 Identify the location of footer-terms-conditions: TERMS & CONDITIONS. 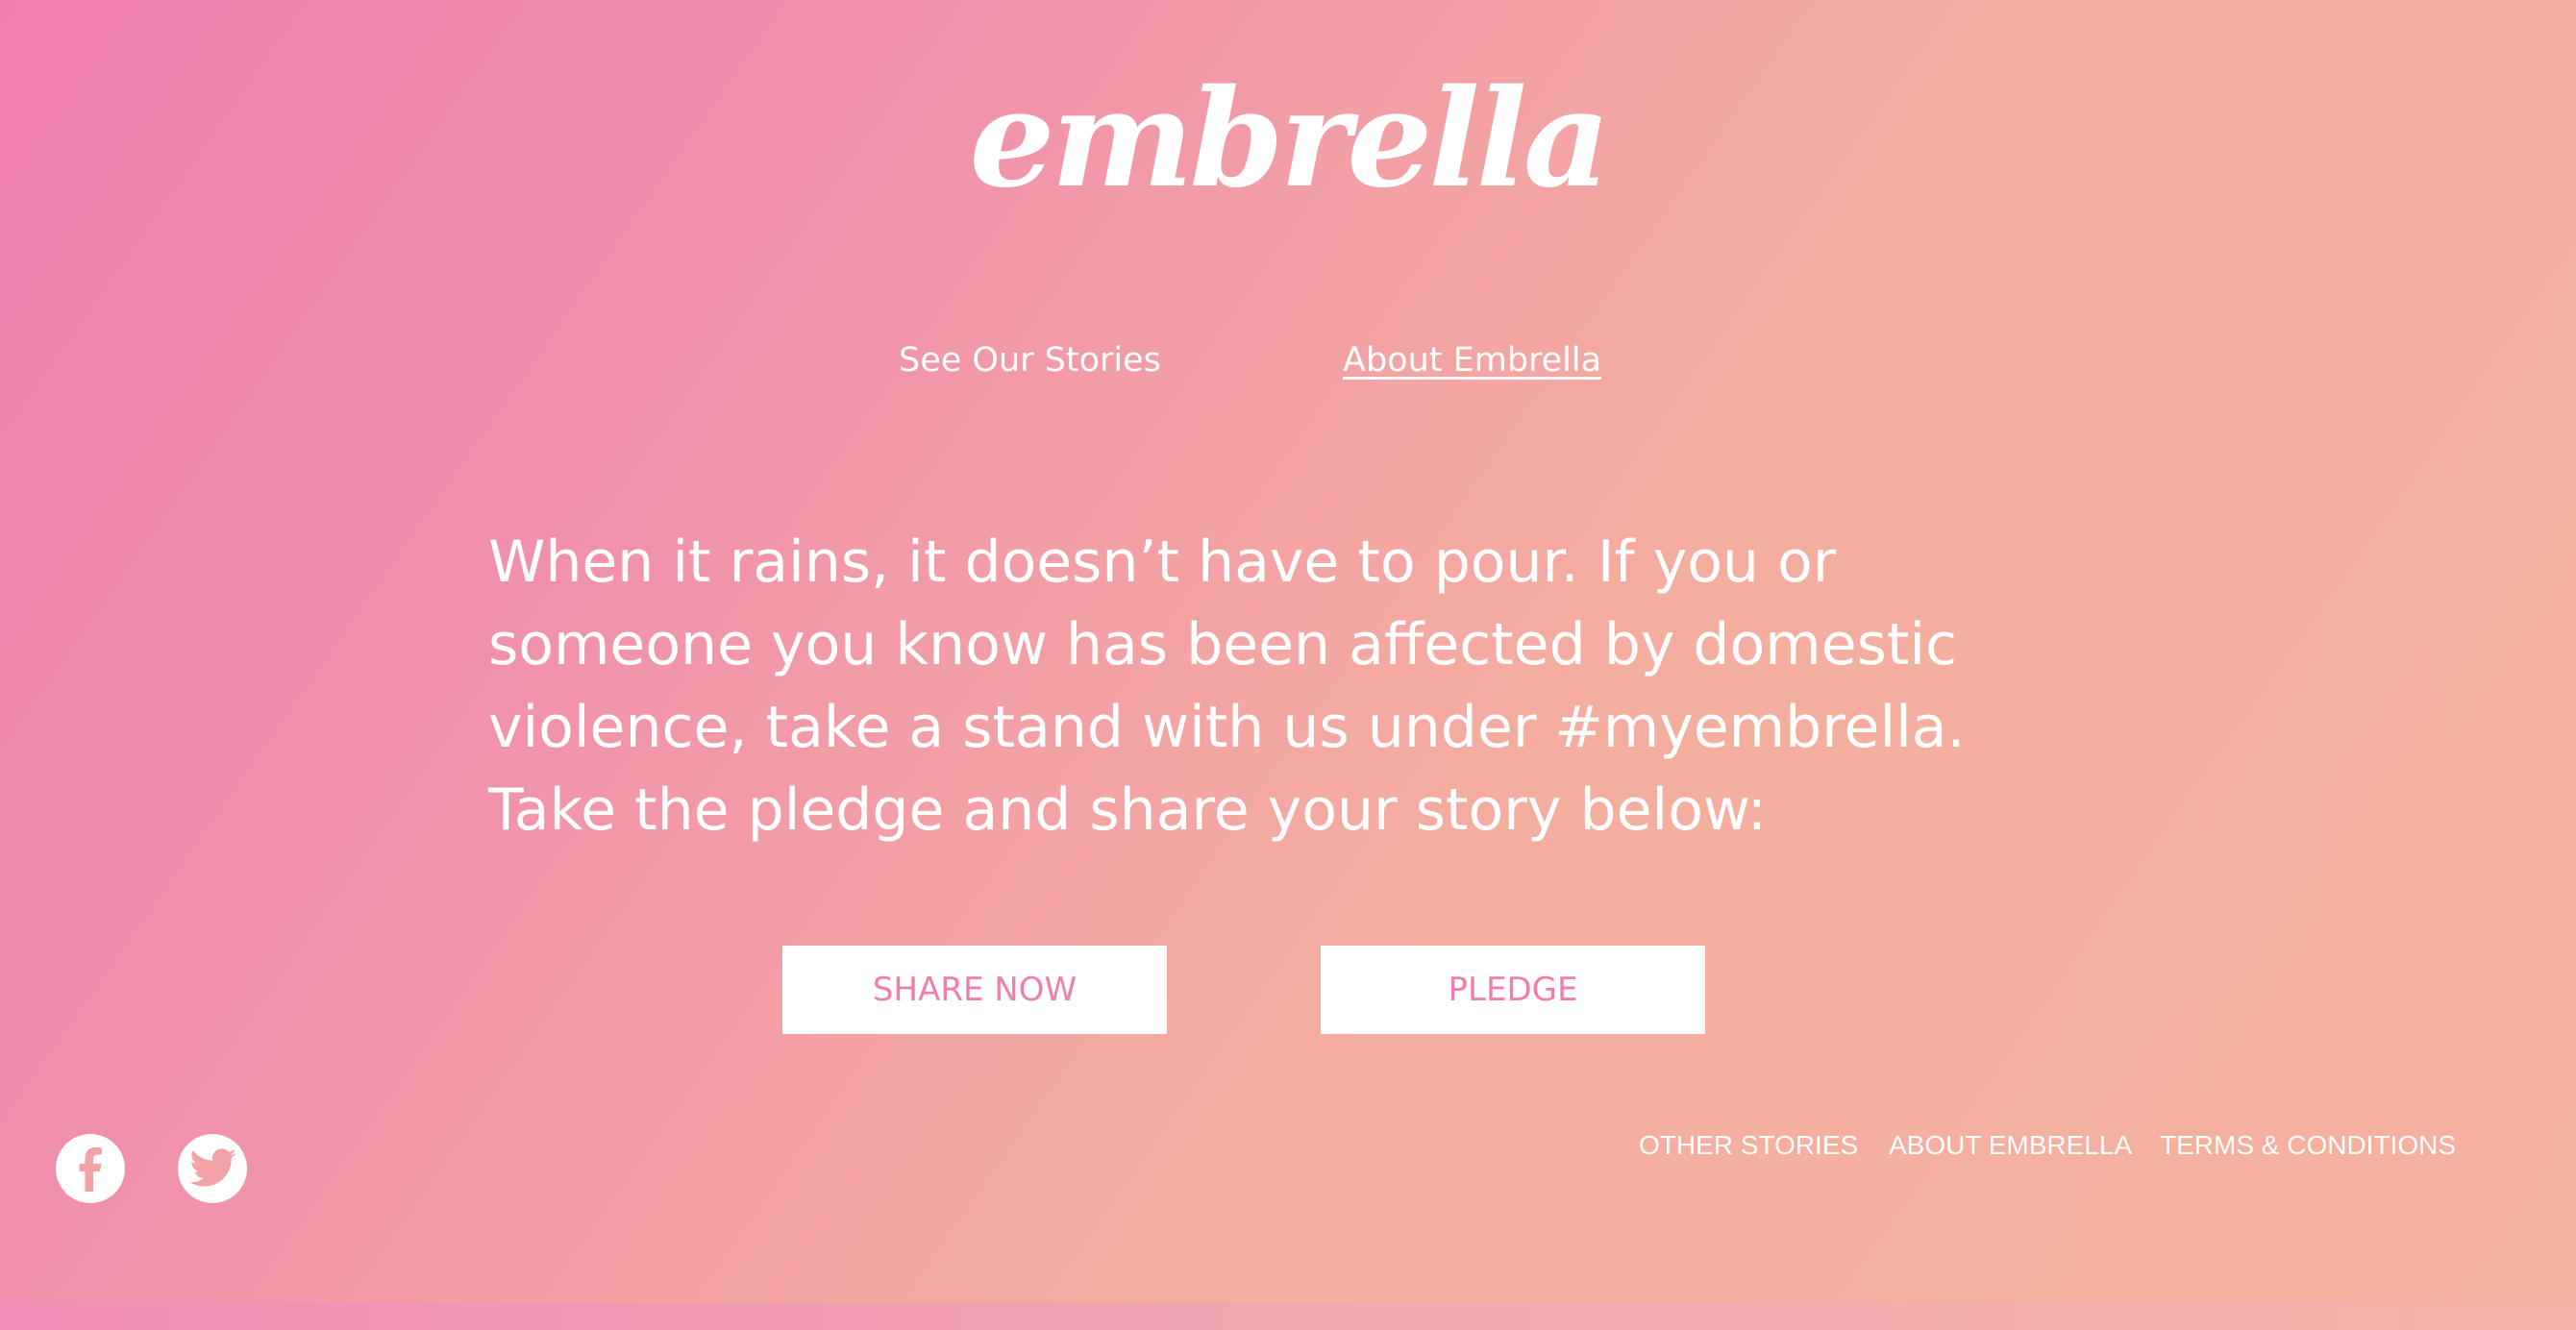
(2308, 1146).